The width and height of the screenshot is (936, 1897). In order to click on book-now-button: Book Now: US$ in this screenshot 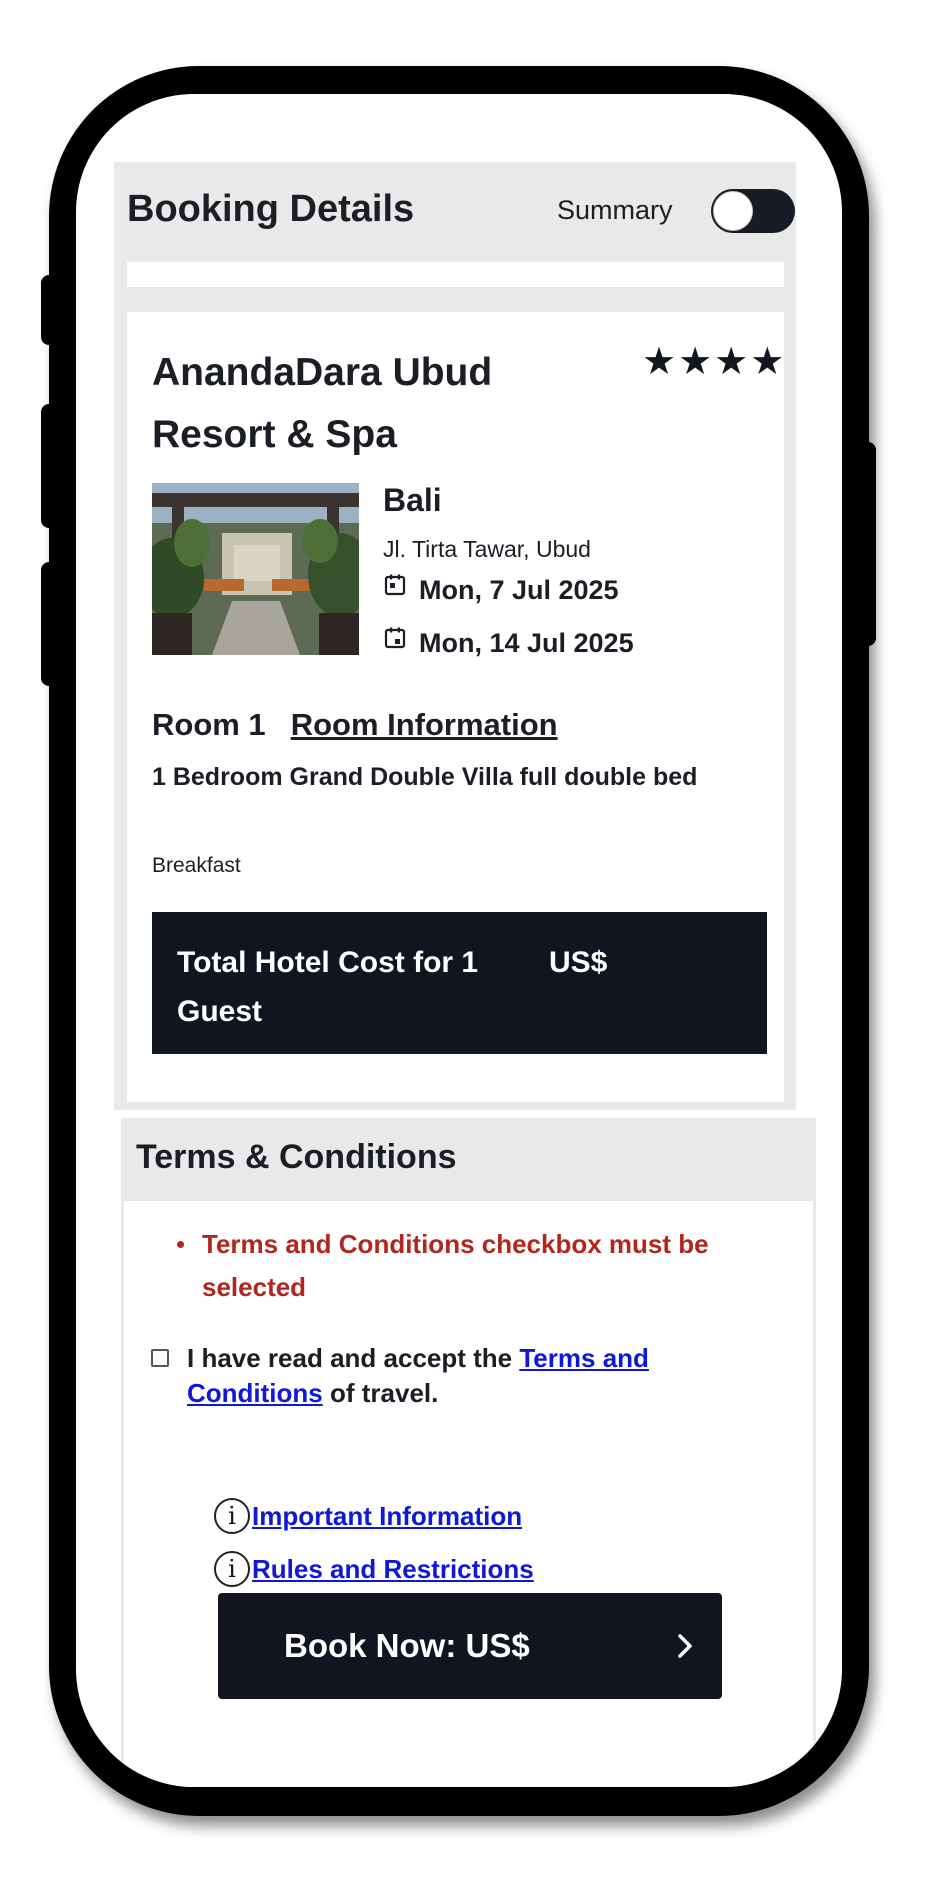, I will do `click(470, 1646)`.